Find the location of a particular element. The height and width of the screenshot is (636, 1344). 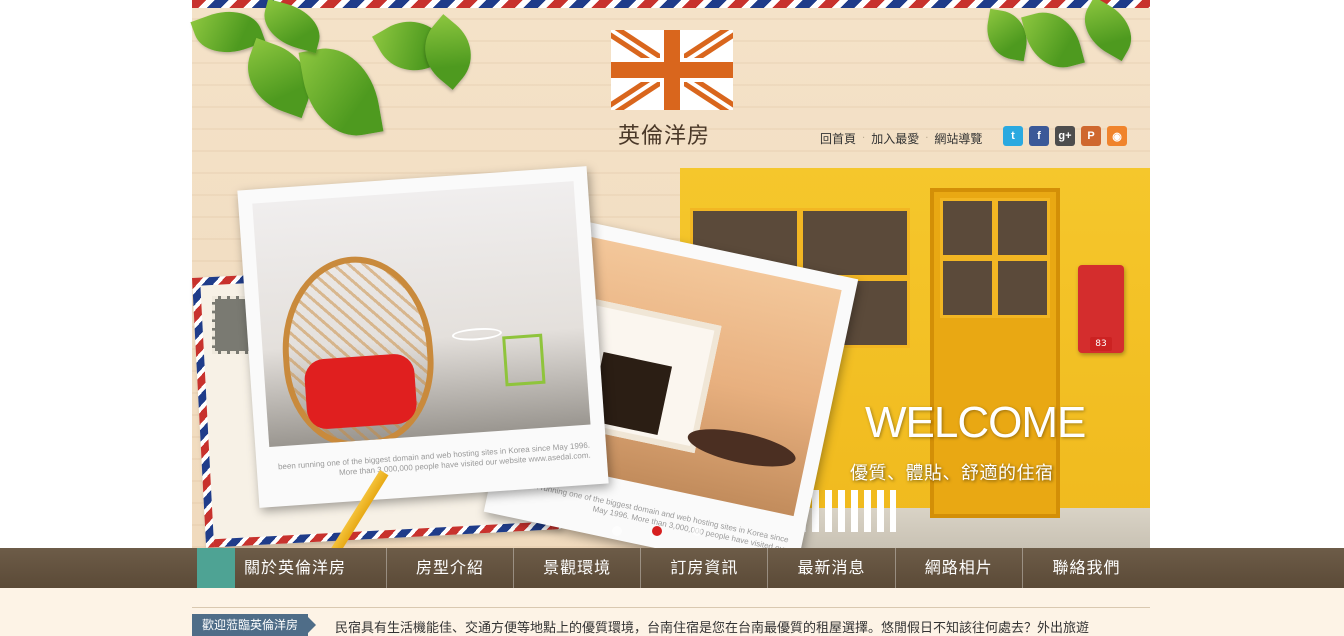

slide-dot-active is located at coordinates (657, 531).